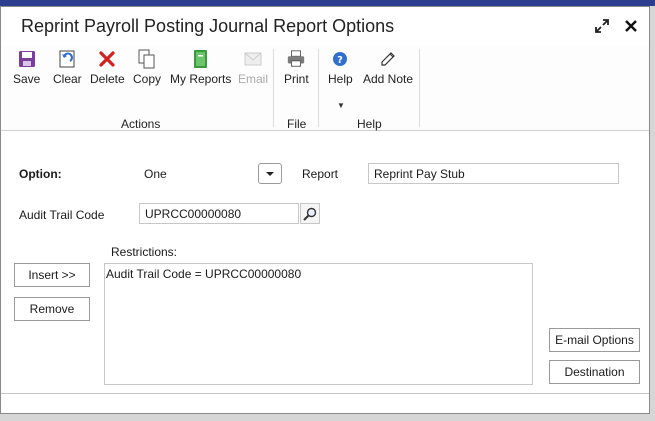  I want to click on destination-label: Destination, so click(594, 372).